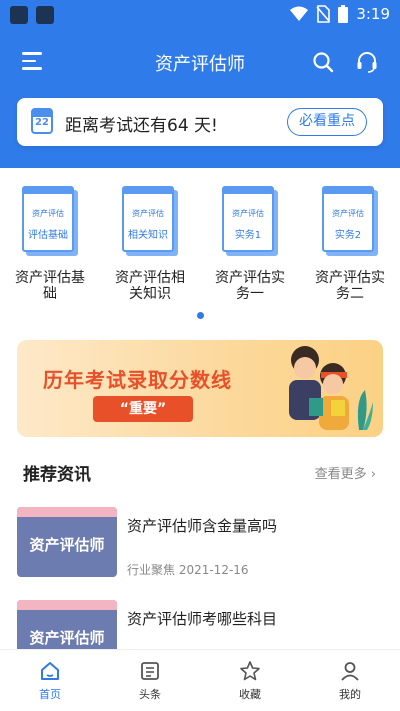 The height and width of the screenshot is (711, 400). What do you see at coordinates (150, 671) in the screenshot?
I see `news-icon` at bounding box center [150, 671].